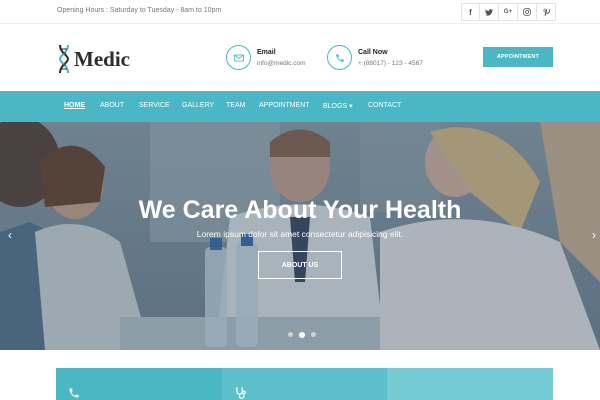 The height and width of the screenshot is (400, 600). Describe the element at coordinates (518, 57) in the screenshot. I see `appointment-button: APPOINTMENT` at that location.